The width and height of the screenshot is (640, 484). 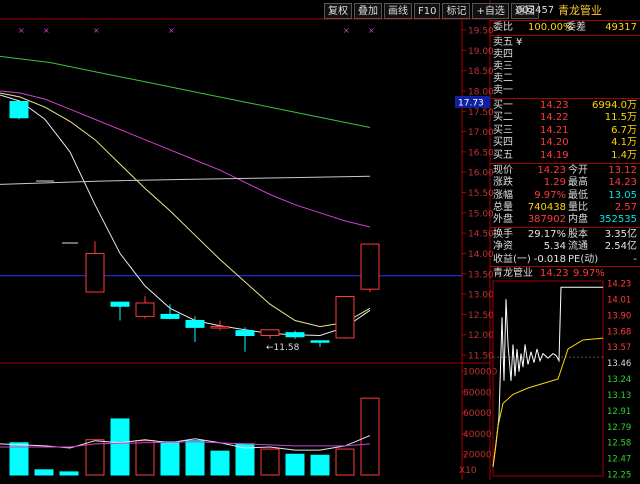 I want to click on restore-rights-button: 复权, so click(x=338, y=11).